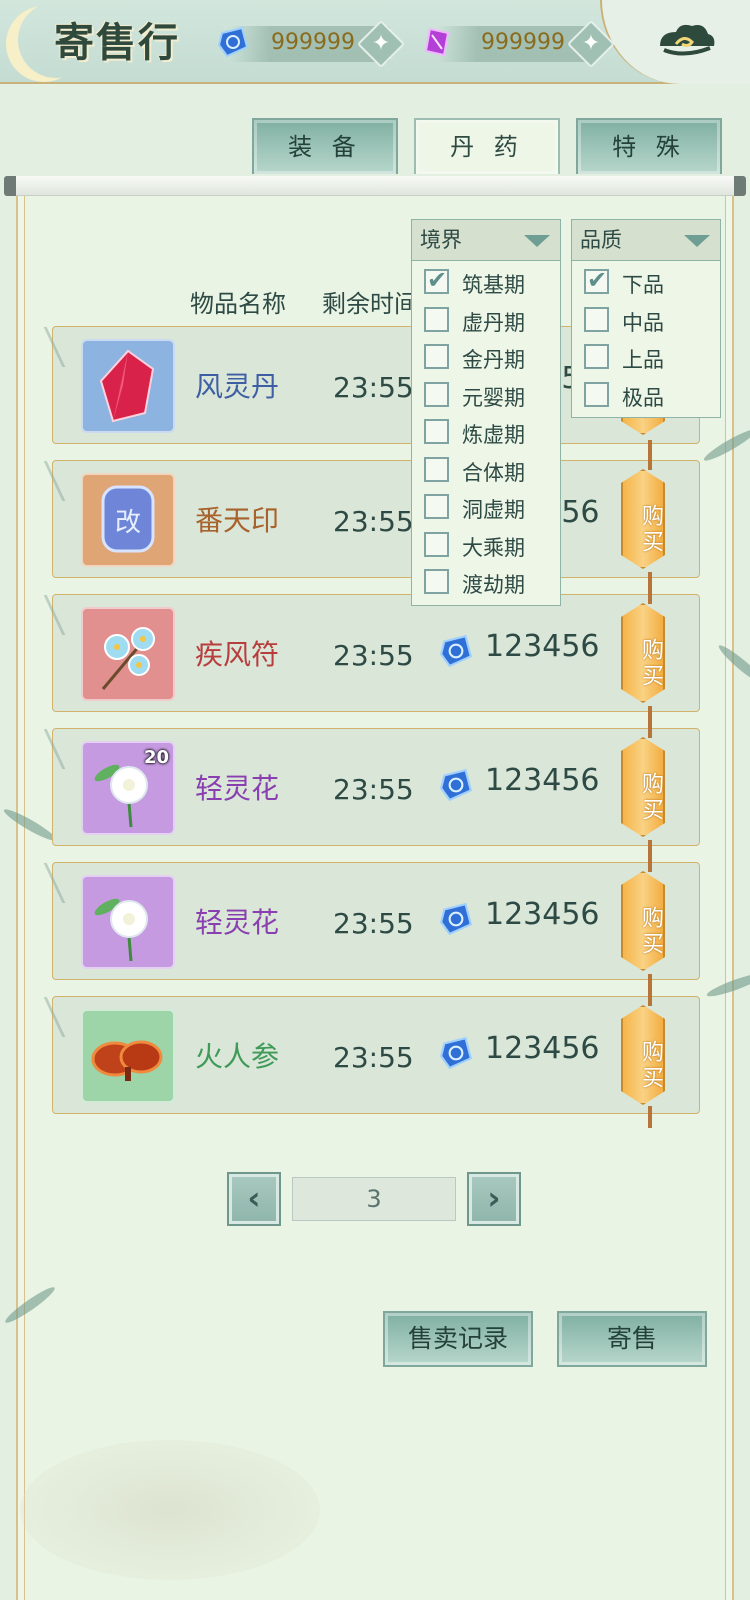  What do you see at coordinates (686, 40) in the screenshot?
I see `cloud-icon` at bounding box center [686, 40].